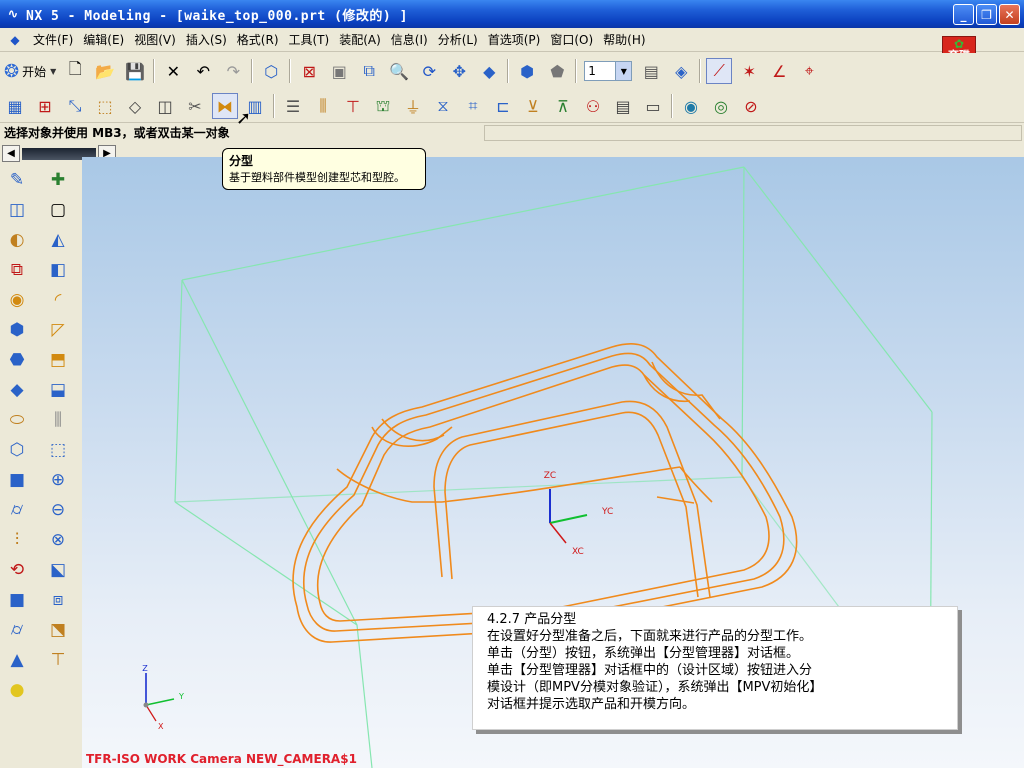 The image size is (1024, 768). I want to click on scroll-left-button: ◀, so click(11, 153).